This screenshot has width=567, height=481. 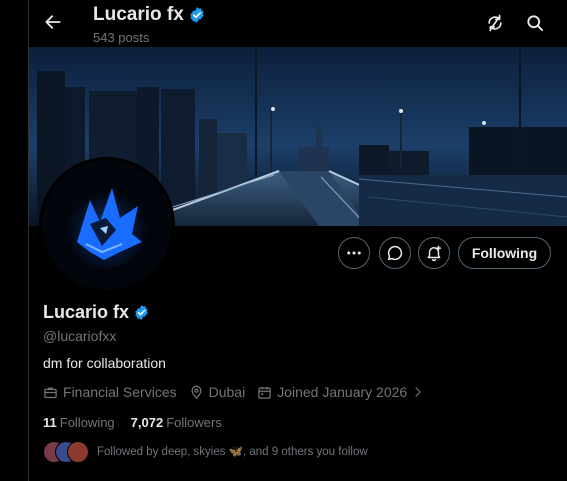 What do you see at coordinates (78, 452) in the screenshot?
I see `mutual-avatar` at bounding box center [78, 452].